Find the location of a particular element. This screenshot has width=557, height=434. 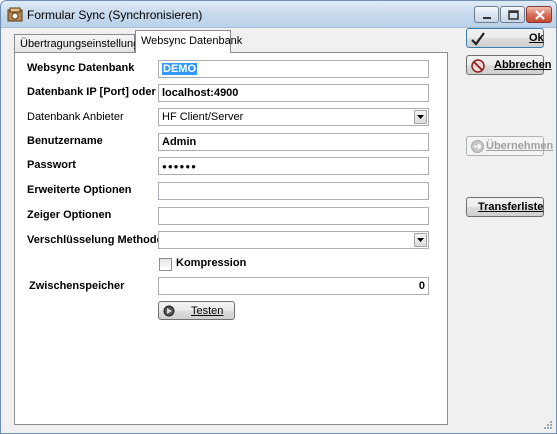

minimize-button is located at coordinates (486, 14).